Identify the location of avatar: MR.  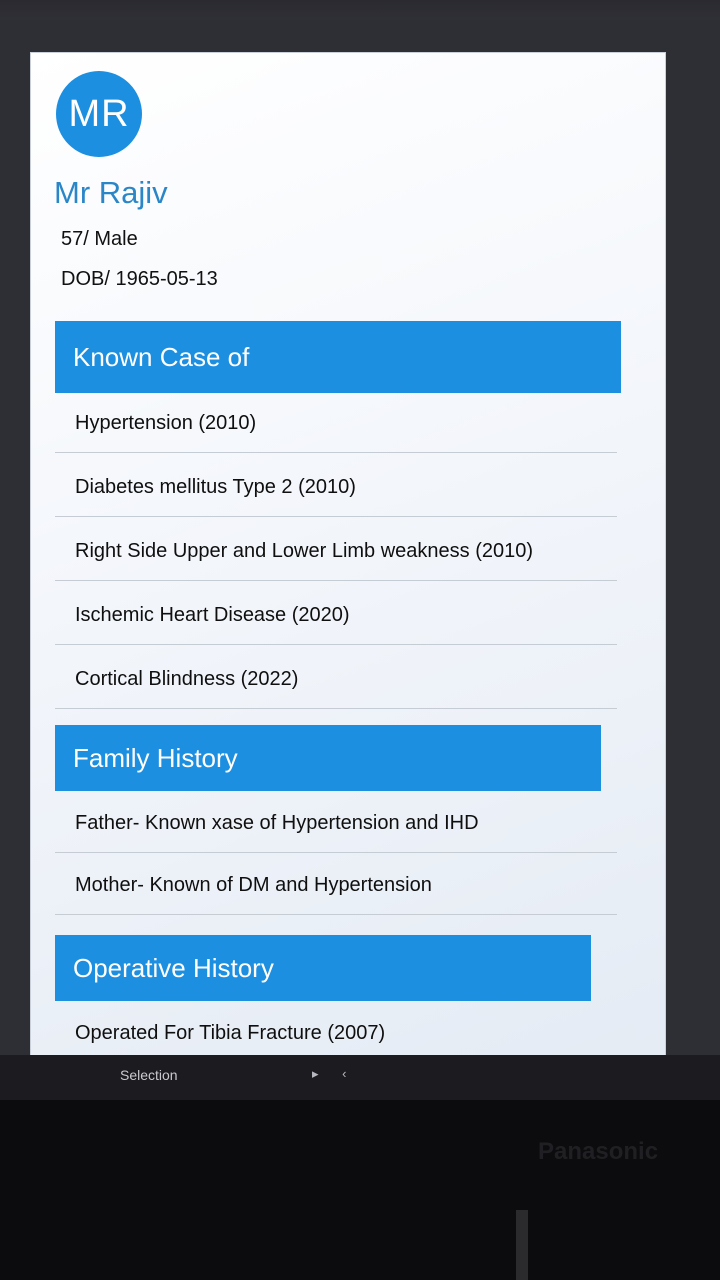
(99, 114).